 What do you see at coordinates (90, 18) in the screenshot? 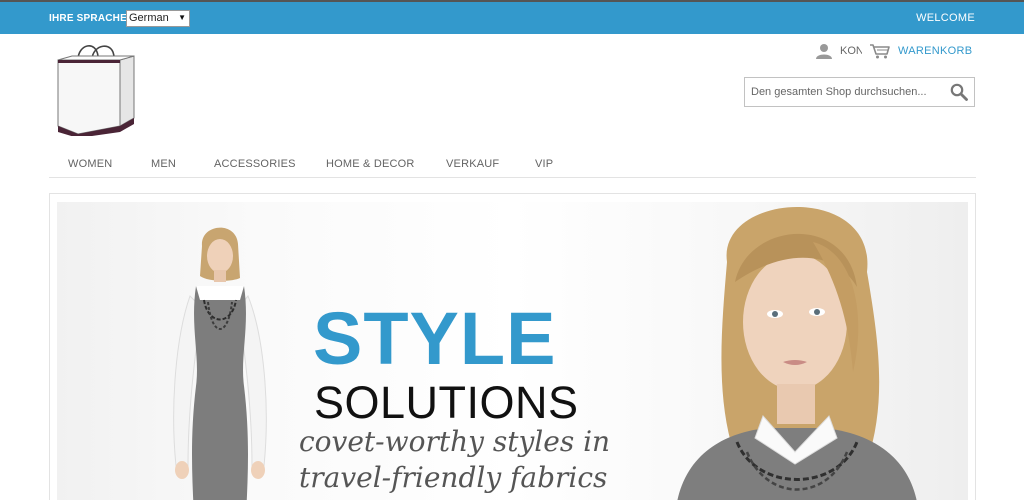
I see `language-label: IHRE SPRACHE:` at bounding box center [90, 18].